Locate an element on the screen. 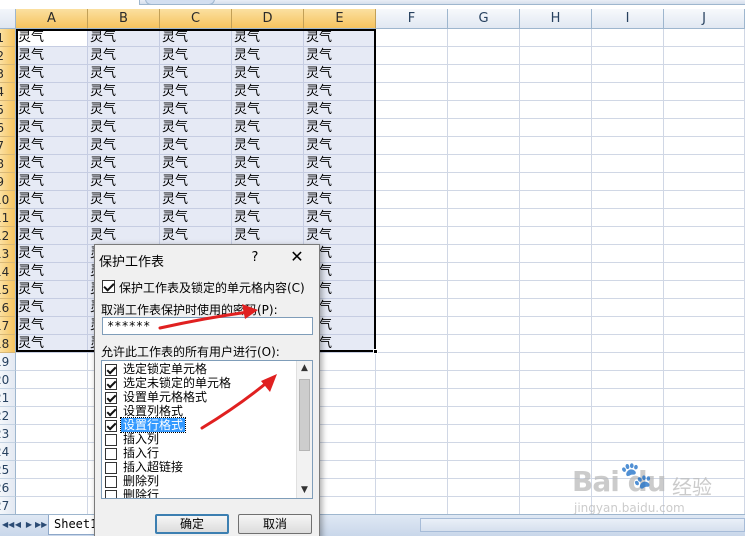 The height and width of the screenshot is (536, 745). cell-j1 is located at coordinates (704, 38).